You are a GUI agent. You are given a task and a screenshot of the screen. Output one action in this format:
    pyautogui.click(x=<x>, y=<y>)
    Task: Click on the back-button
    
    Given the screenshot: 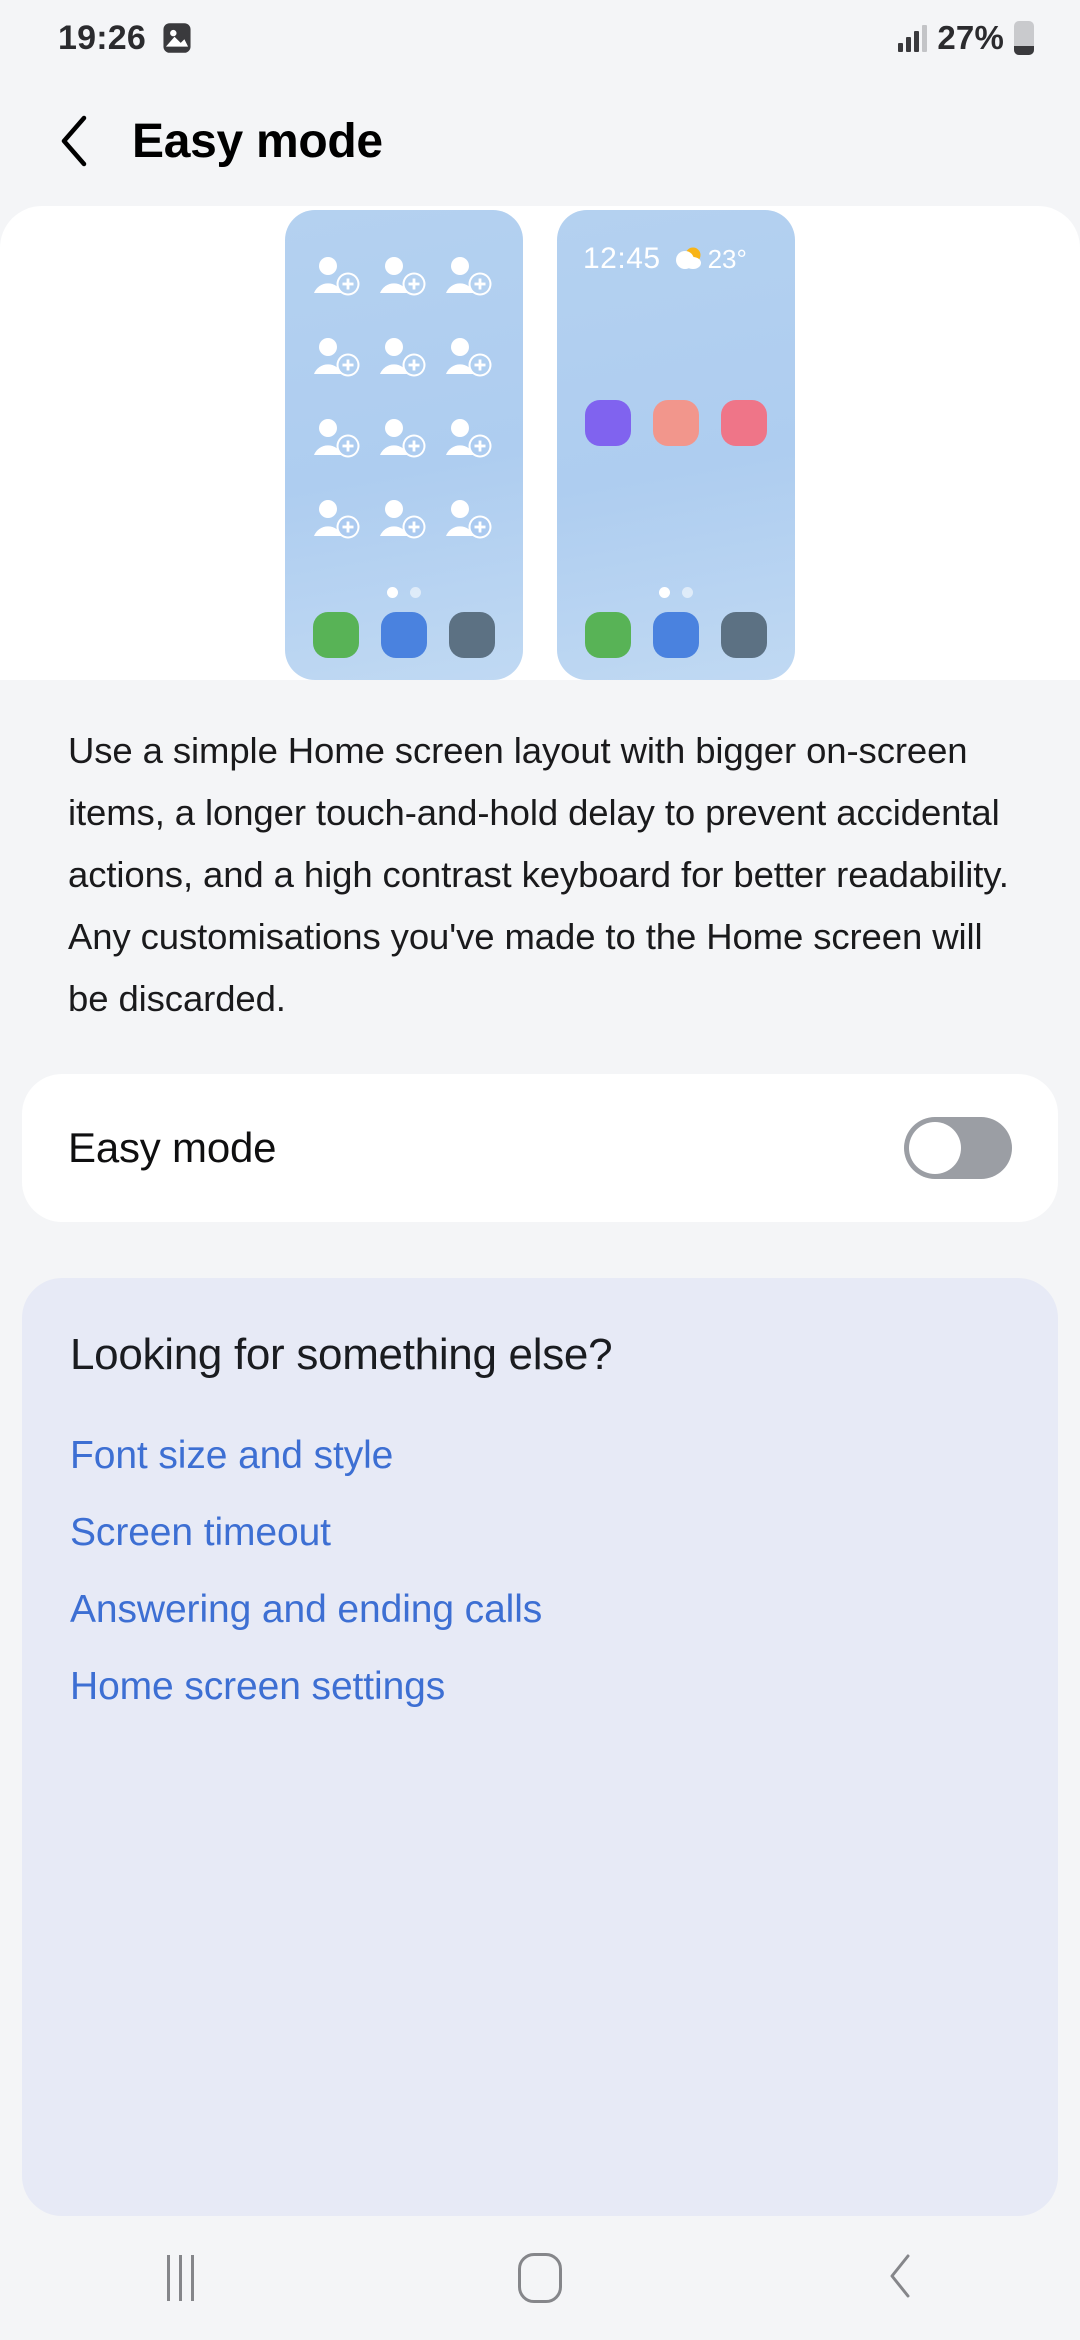 What is the action you would take?
    pyautogui.click(x=900, y=2278)
    